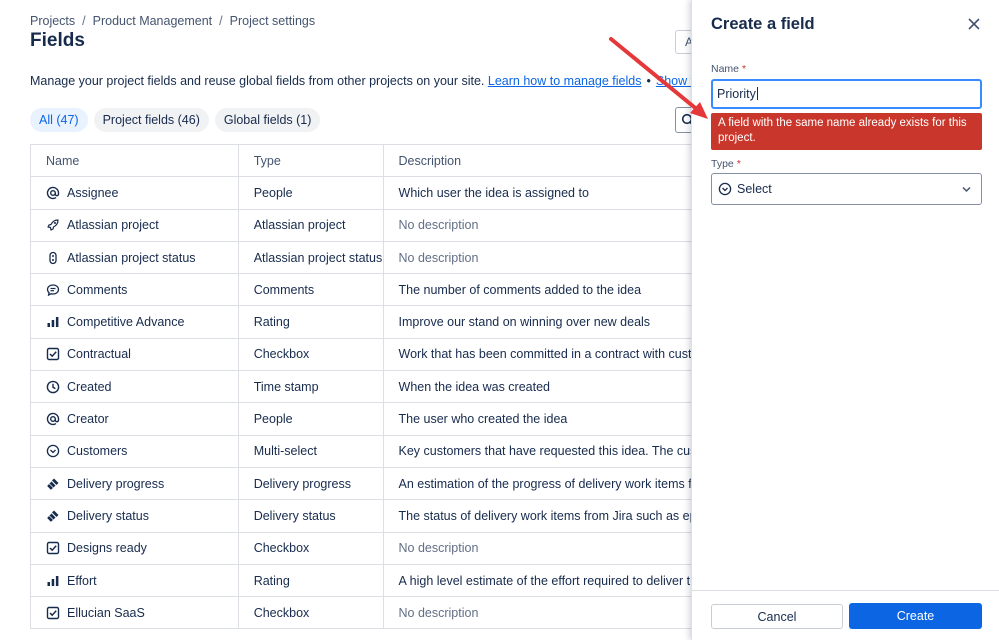  What do you see at coordinates (59, 120) in the screenshot?
I see `chip-all: All (47)` at bounding box center [59, 120].